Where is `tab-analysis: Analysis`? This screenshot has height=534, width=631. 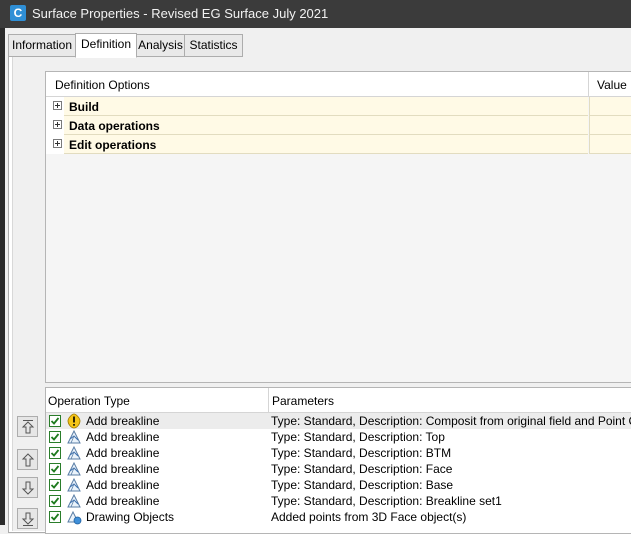
tab-analysis: Analysis is located at coordinates (160, 45).